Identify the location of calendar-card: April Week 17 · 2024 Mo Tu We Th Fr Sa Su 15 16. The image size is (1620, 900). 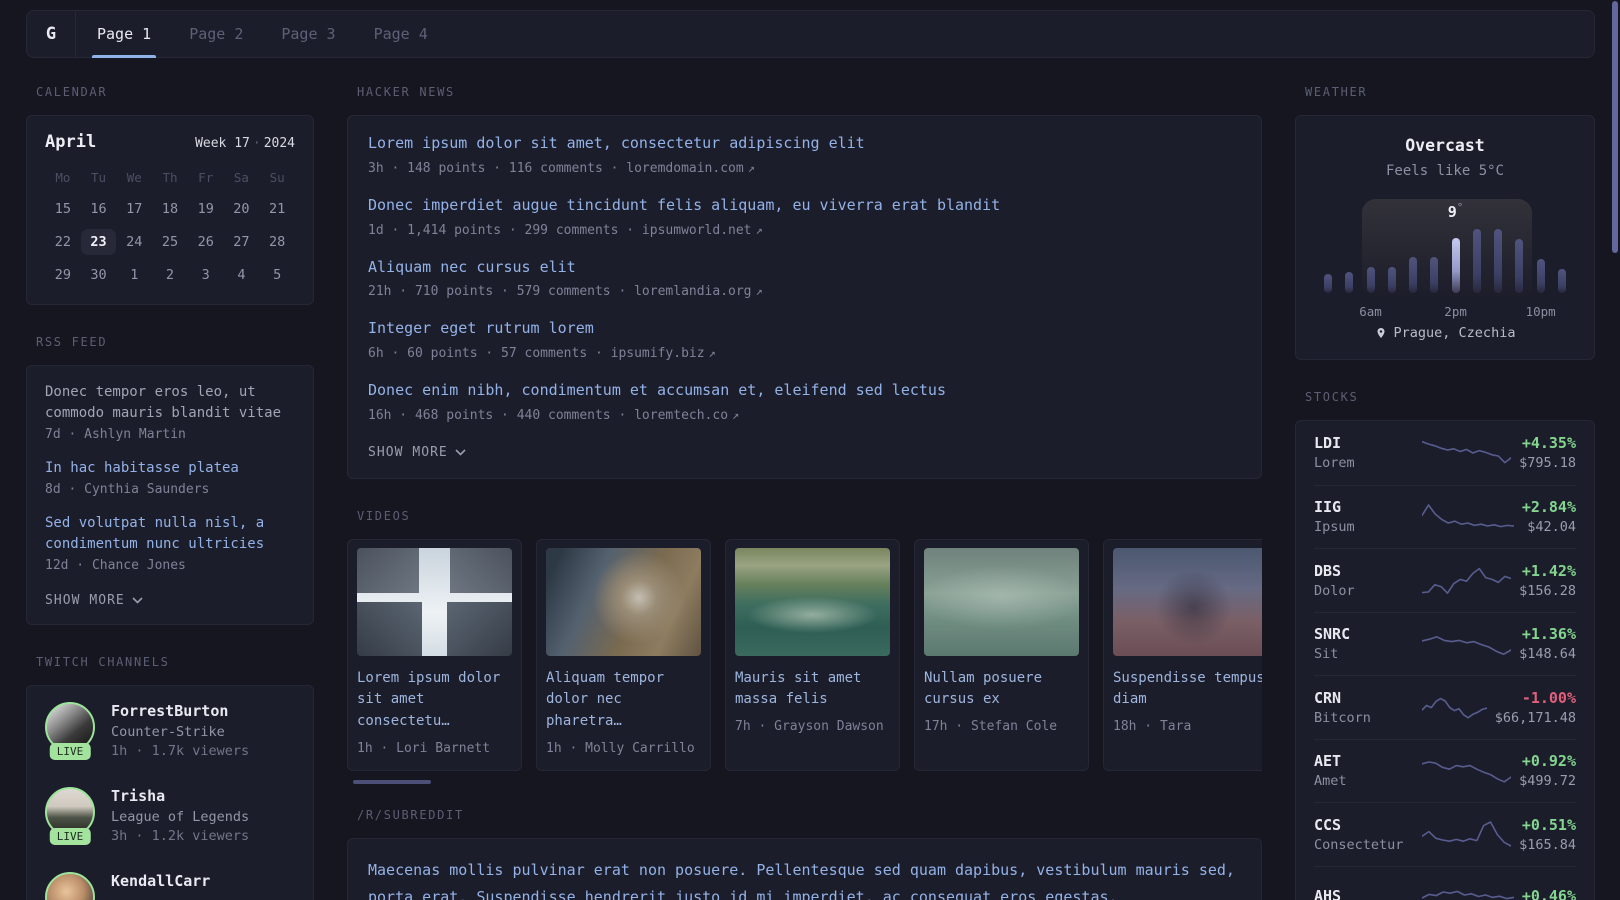
(170, 210).